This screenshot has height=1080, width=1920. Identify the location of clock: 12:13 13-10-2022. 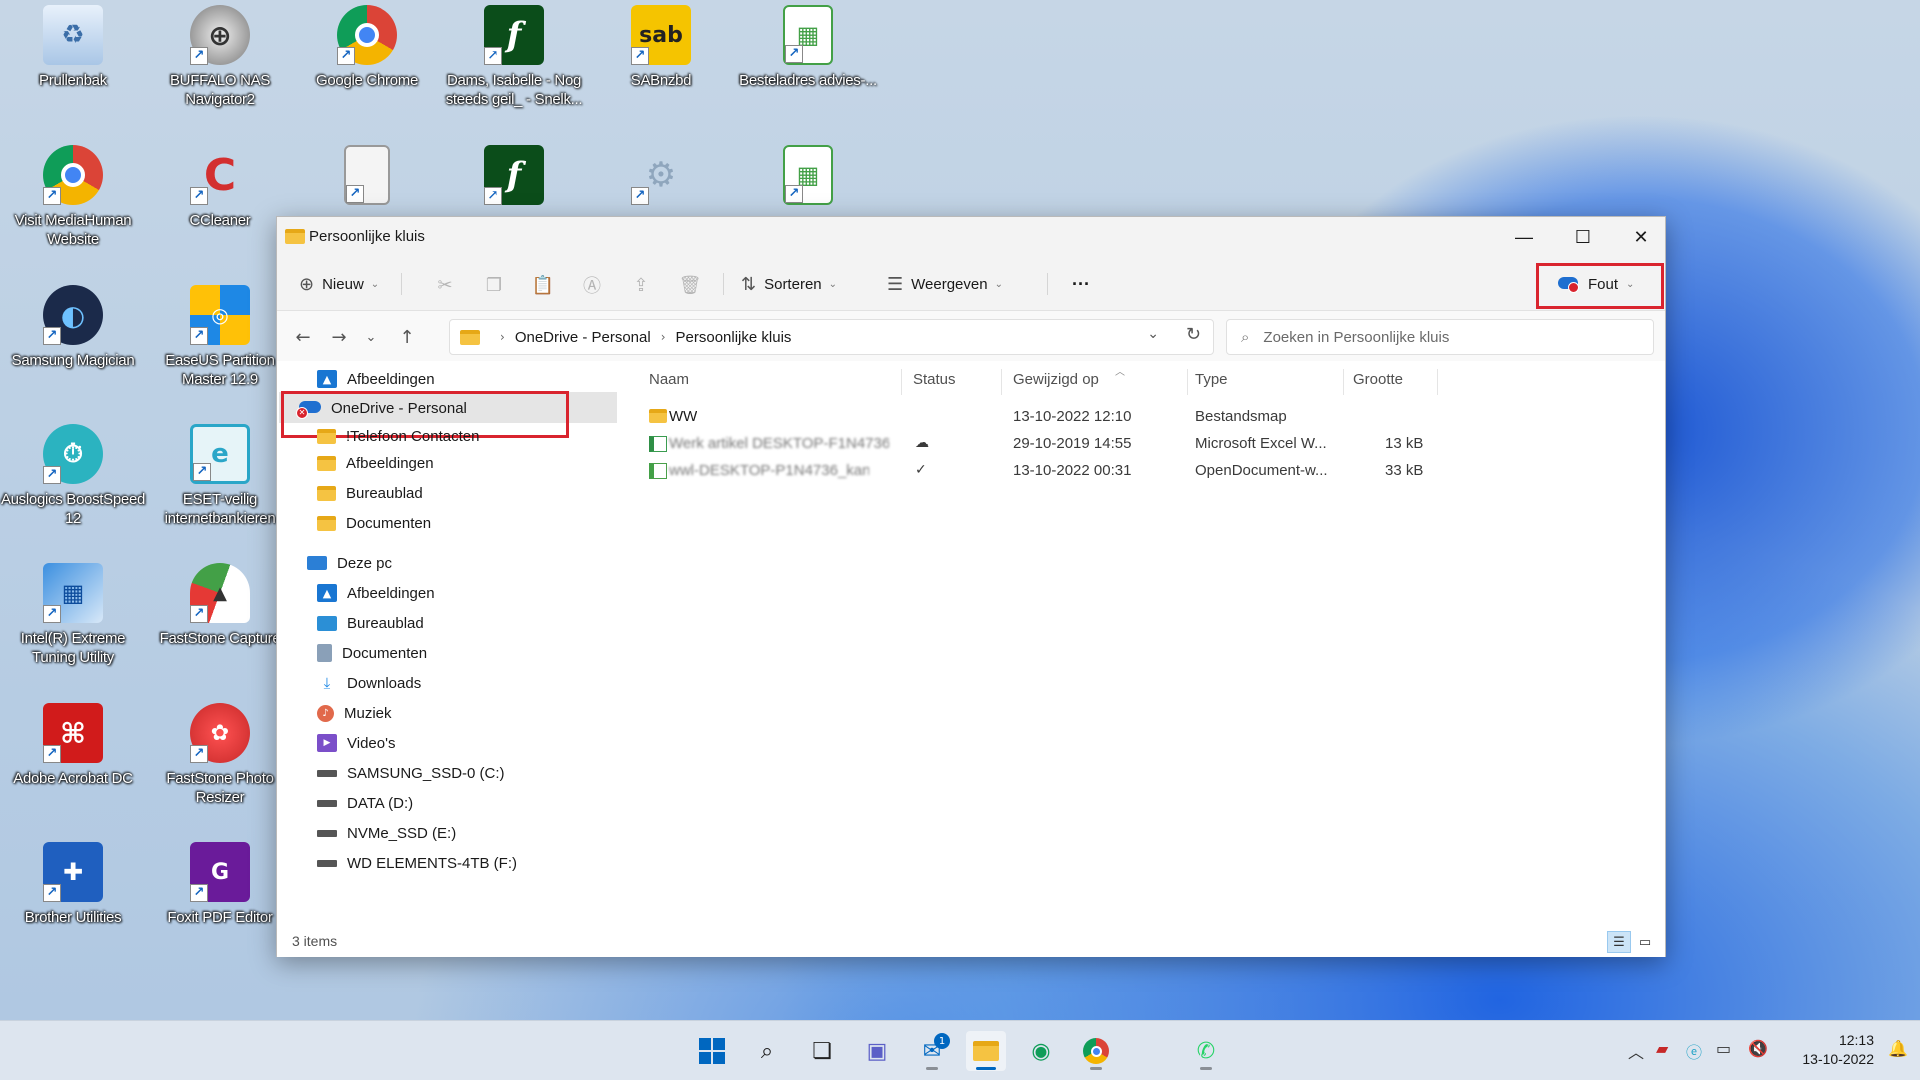
(1829, 1050).